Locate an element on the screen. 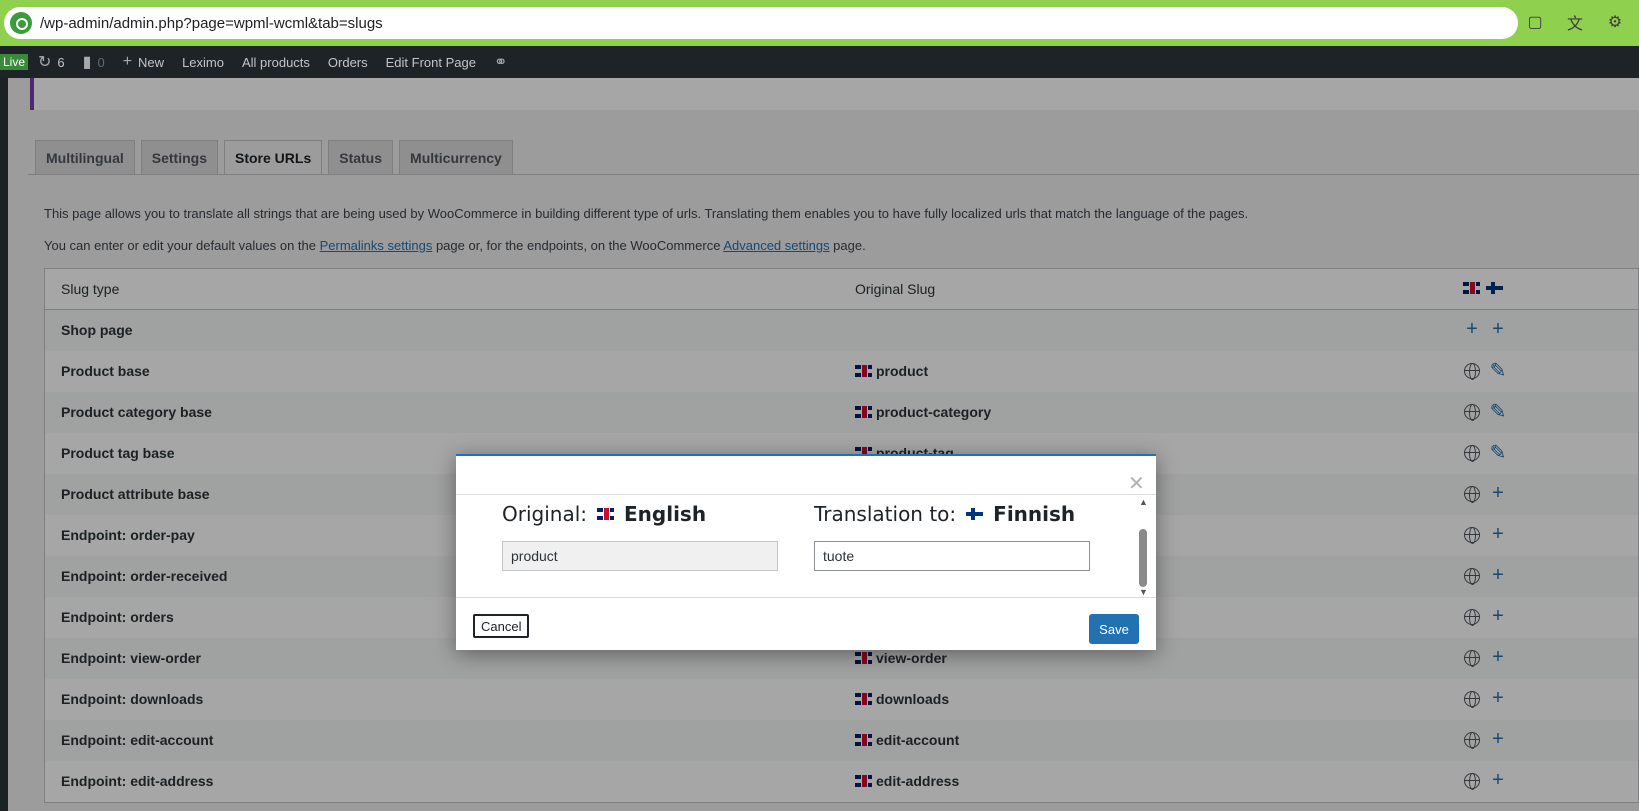  site-info-icon is located at coordinates (21, 23).